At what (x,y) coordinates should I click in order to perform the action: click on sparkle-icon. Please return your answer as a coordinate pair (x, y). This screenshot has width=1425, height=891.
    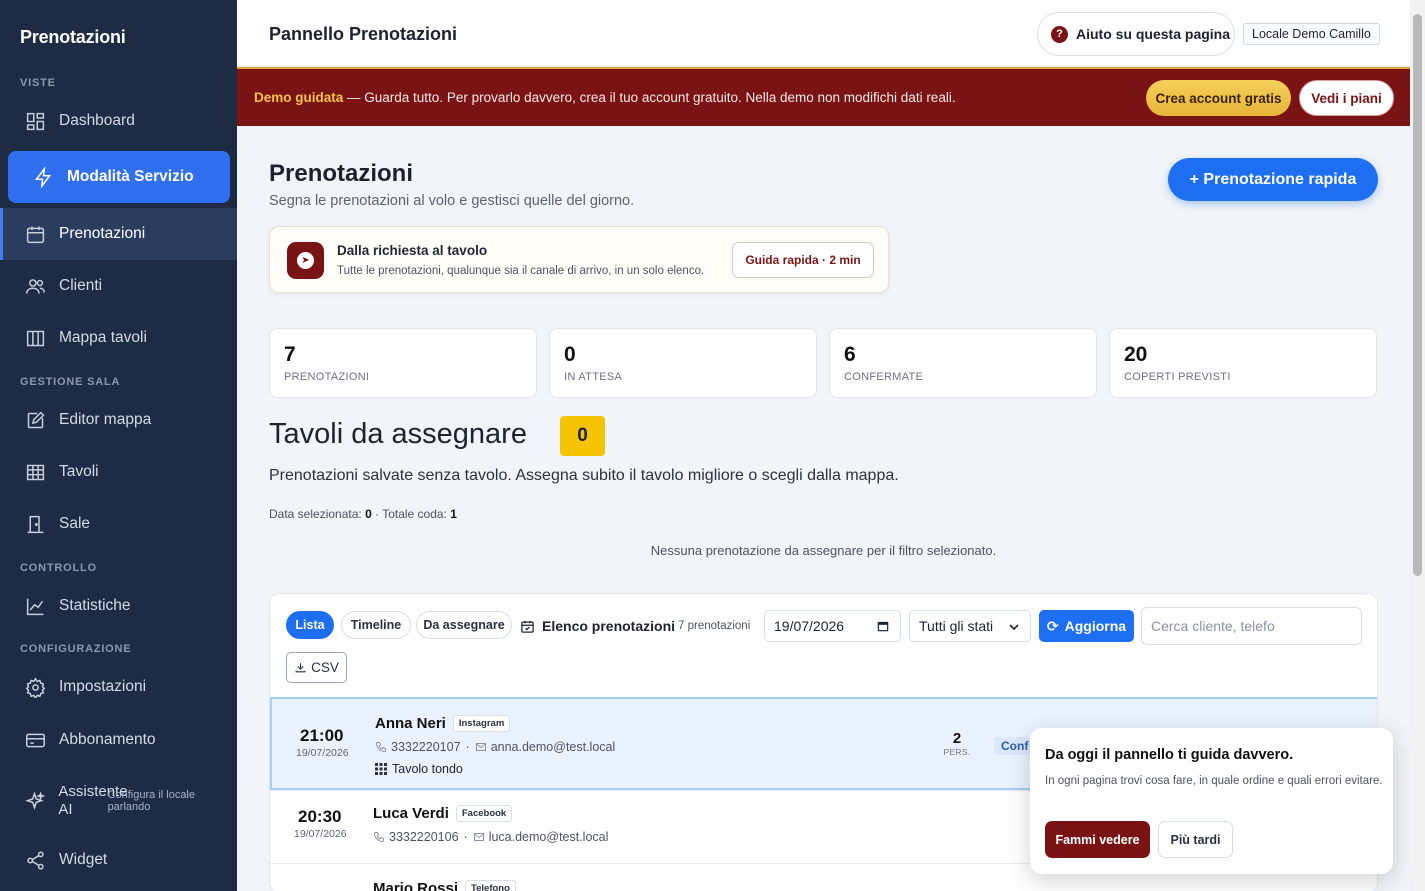
    Looking at the image, I should click on (35, 801).